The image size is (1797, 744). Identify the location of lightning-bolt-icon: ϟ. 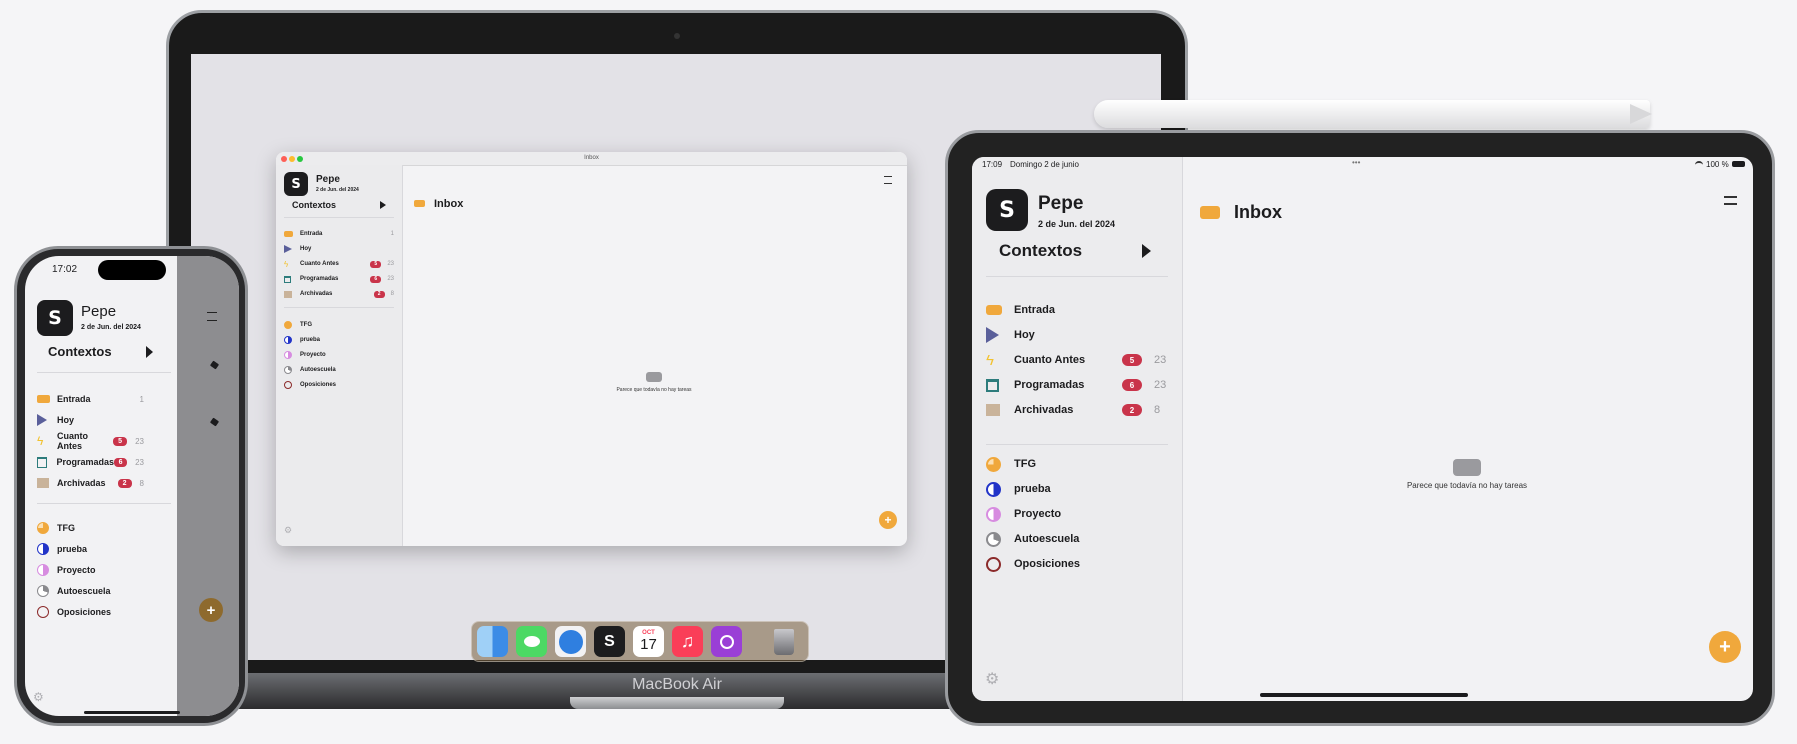
(990, 360).